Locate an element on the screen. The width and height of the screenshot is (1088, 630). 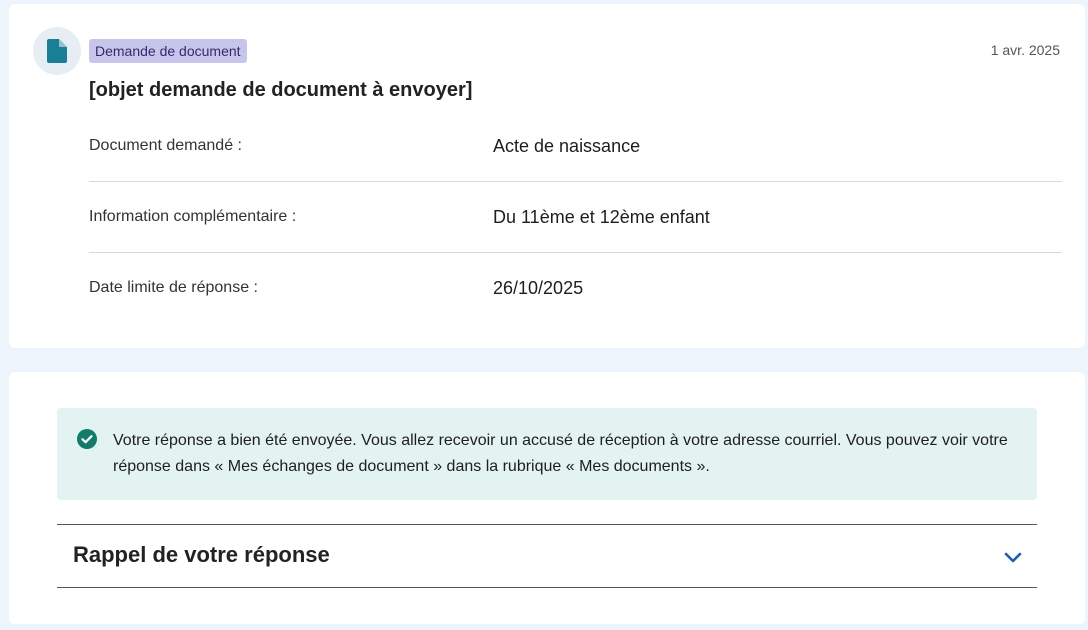
chevron-down-icon is located at coordinates (1013, 557).